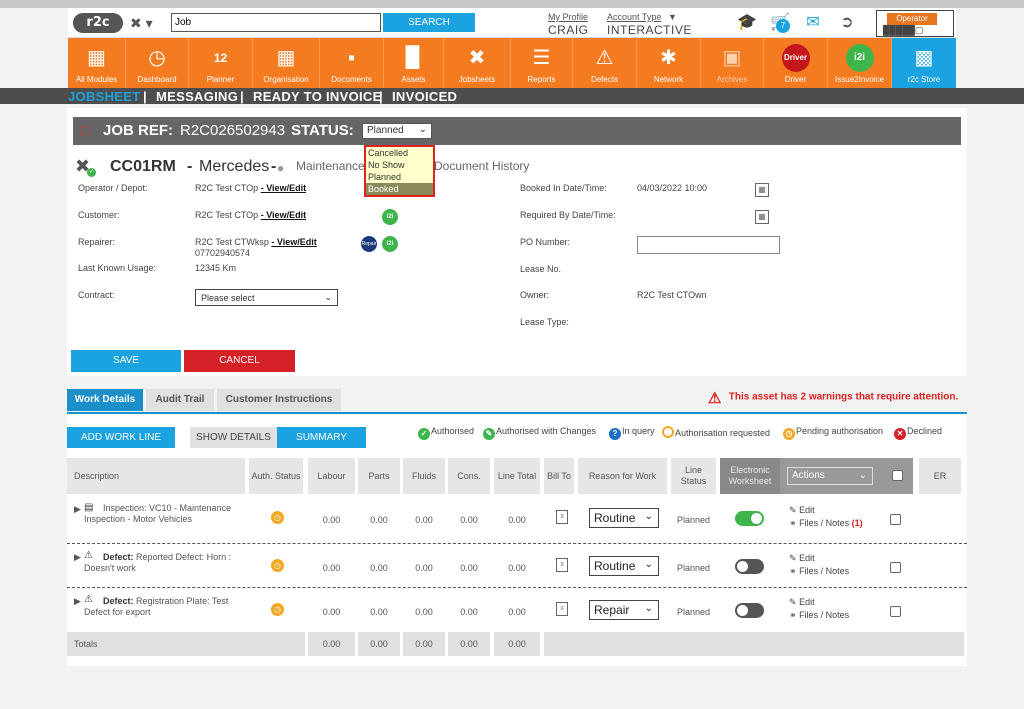 This screenshot has height=709, width=1024. What do you see at coordinates (542, 63) in the screenshot?
I see `nav-reports: ☰ Reports` at bounding box center [542, 63].